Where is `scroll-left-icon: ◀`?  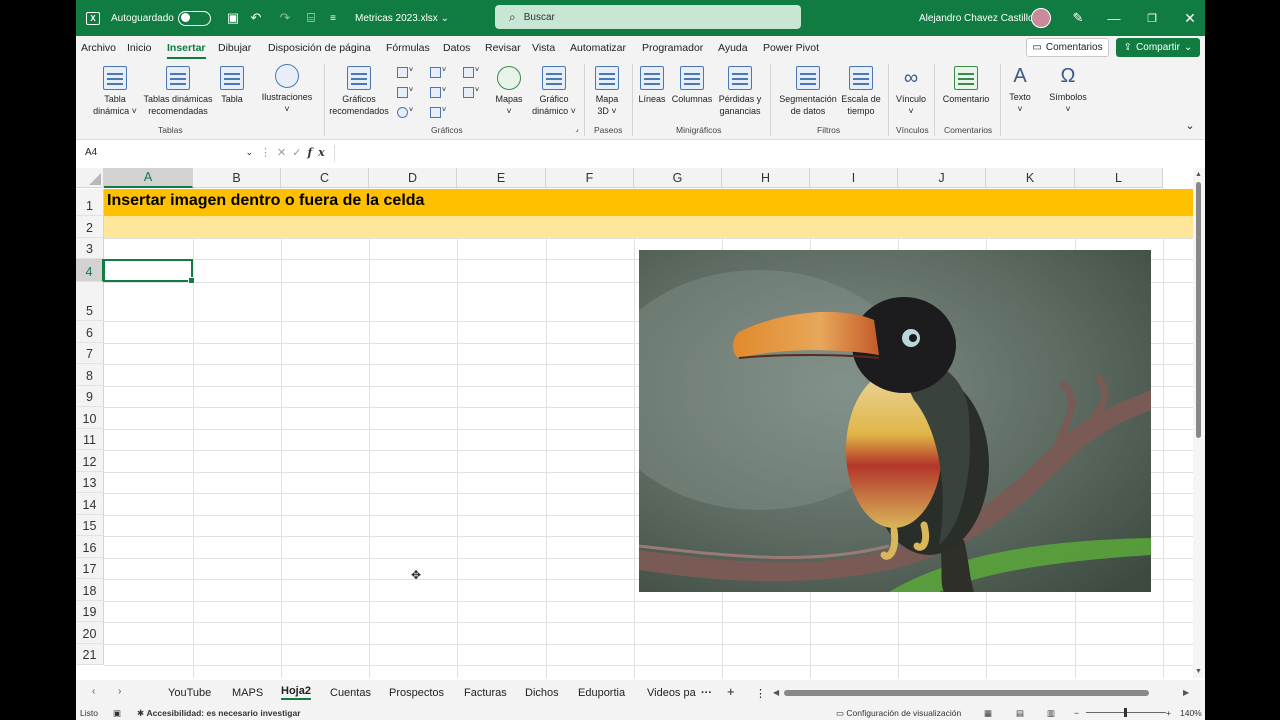 scroll-left-icon: ◀ is located at coordinates (776, 692).